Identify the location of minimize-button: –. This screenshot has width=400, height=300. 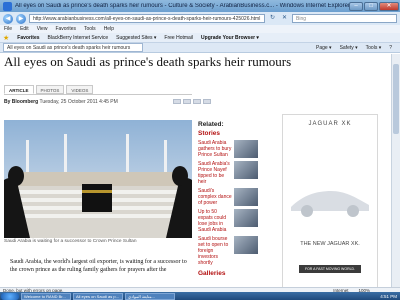
(356, 6).